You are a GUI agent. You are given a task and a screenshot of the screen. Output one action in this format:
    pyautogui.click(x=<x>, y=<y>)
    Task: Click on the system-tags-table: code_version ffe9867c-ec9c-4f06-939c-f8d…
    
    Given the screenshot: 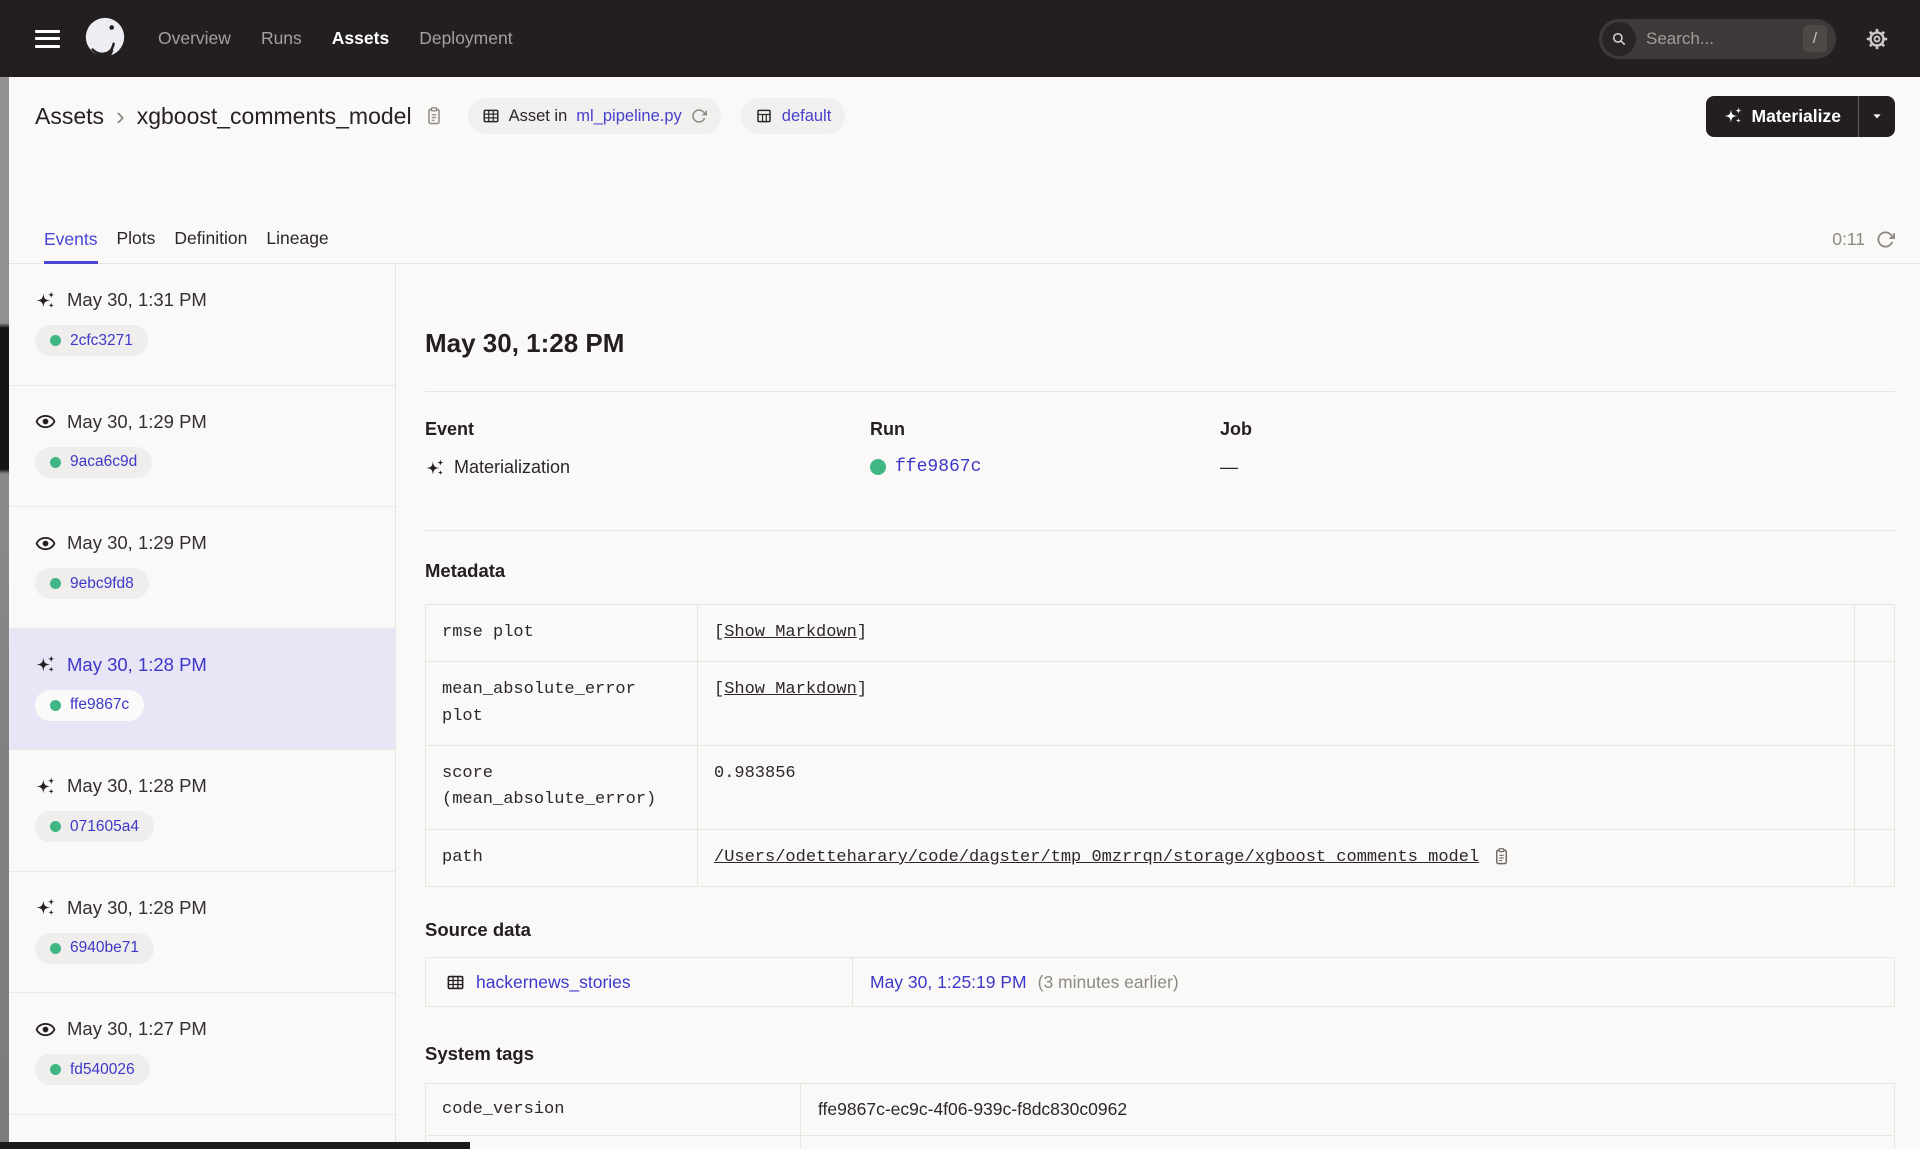 What is the action you would take?
    pyautogui.click(x=1160, y=1116)
    